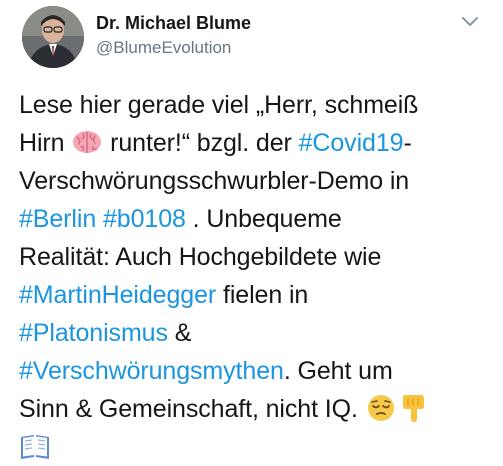 The width and height of the screenshot is (503, 466). What do you see at coordinates (407, 143) in the screenshot?
I see `text-segment: -` at bounding box center [407, 143].